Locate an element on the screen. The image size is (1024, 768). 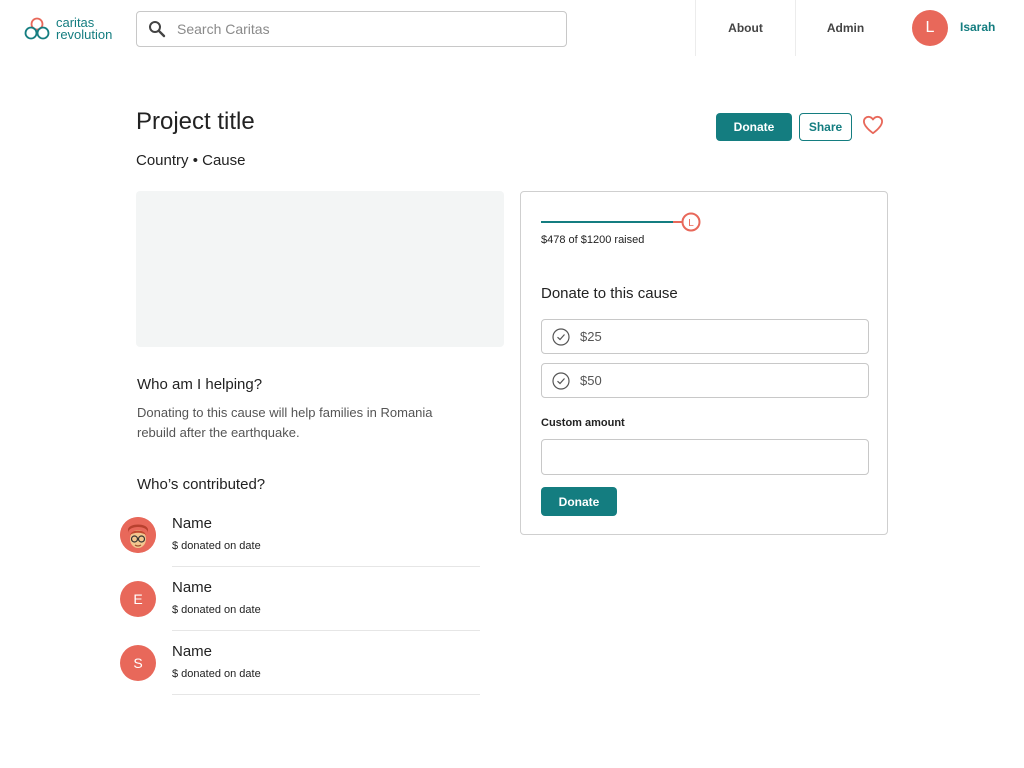
custom-amount-label: Custom amount is located at coordinates (583, 423).